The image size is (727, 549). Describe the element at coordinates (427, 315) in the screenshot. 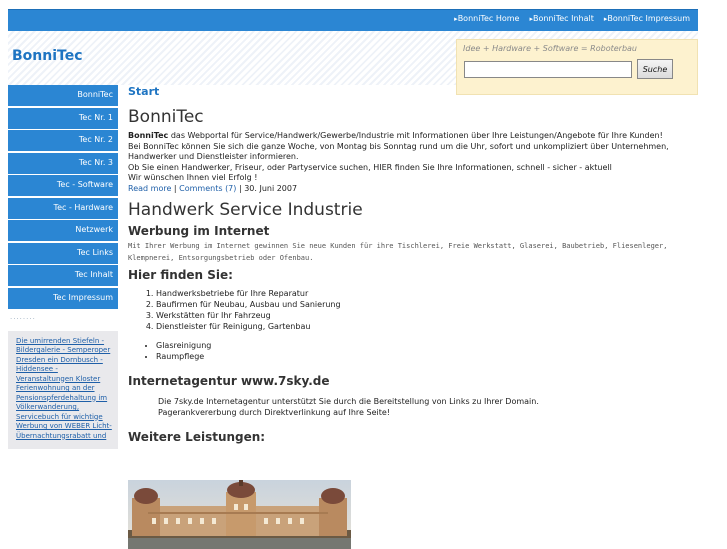

I see `list-item: Werkstätten für Ihr Fahrzeug` at that location.